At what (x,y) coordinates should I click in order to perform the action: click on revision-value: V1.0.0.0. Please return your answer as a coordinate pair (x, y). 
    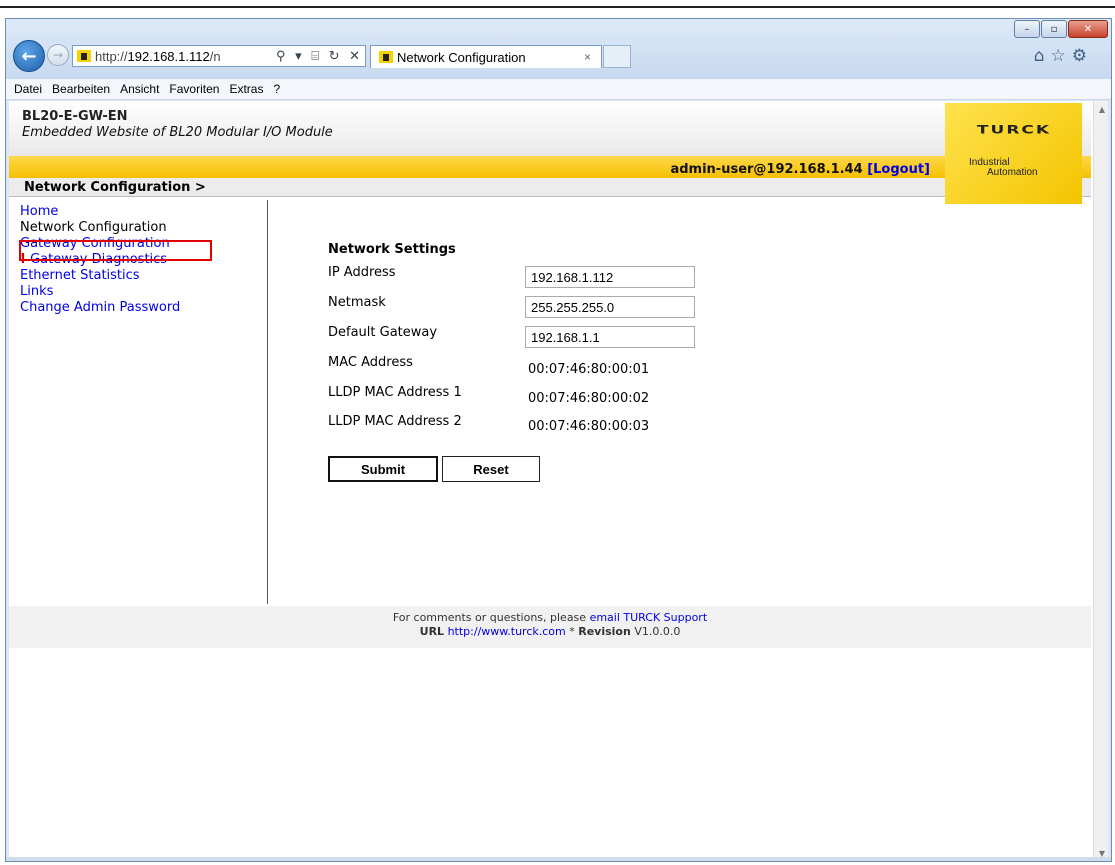
    Looking at the image, I should click on (657, 631).